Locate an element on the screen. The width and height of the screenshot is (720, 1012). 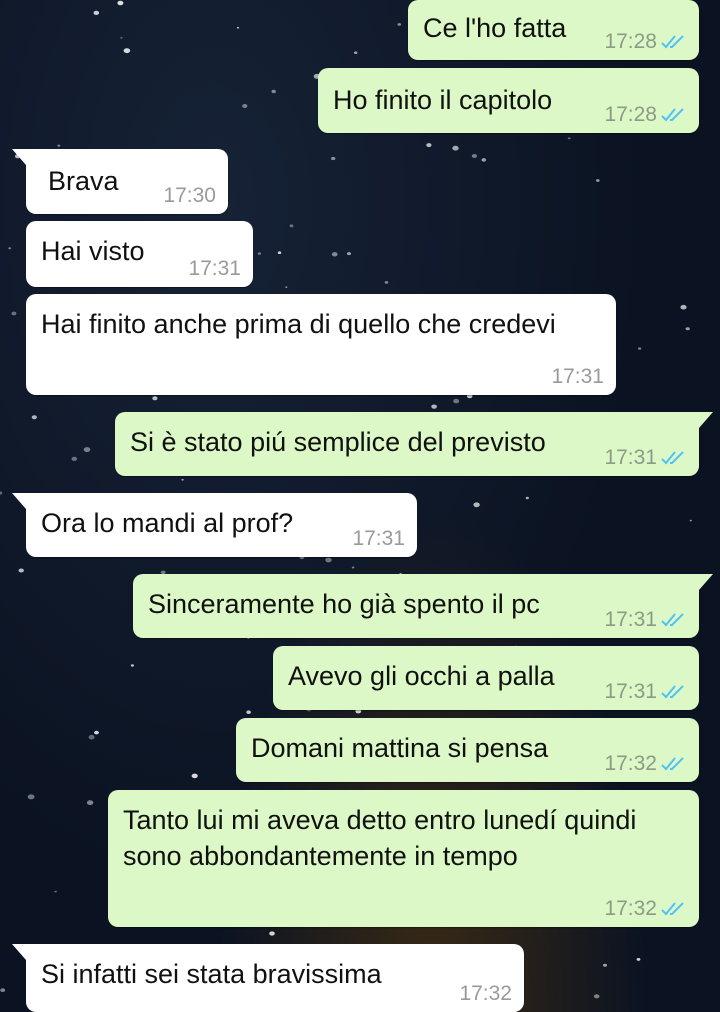
message-meta: 17:30 is located at coordinates (189, 196).